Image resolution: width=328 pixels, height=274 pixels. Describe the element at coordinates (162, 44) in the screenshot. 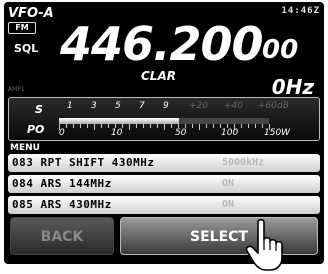

I see `frequency-main: 446.200` at that location.